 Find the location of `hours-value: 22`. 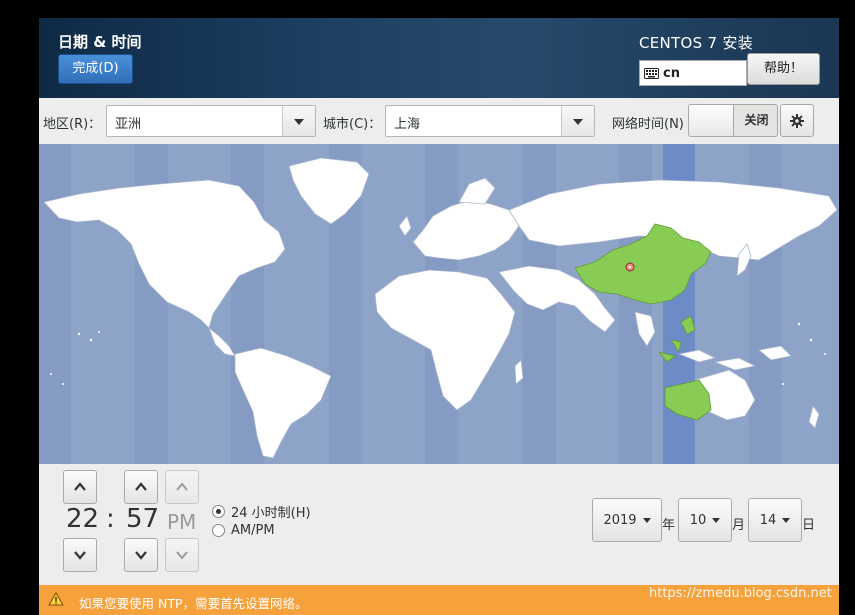

hours-value: 22 is located at coordinates (83, 519).